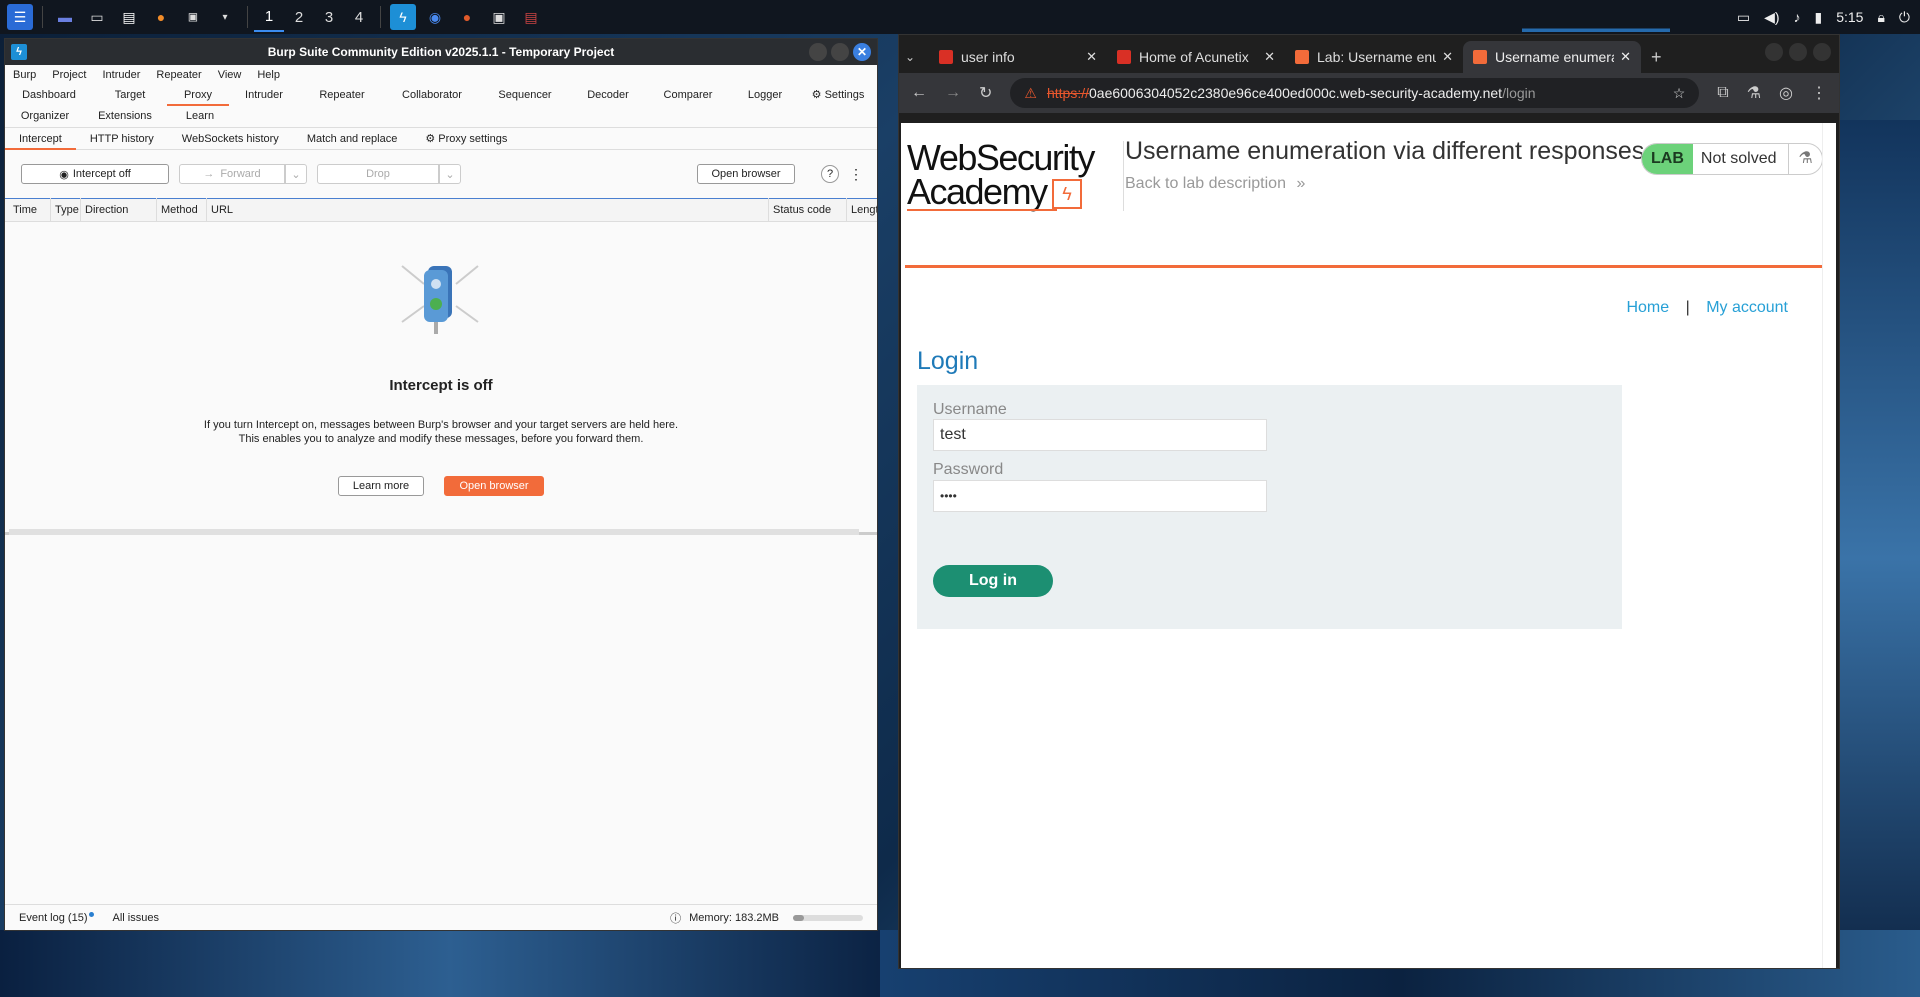 This screenshot has width=1920, height=997. What do you see at coordinates (531, 17) in the screenshot?
I see `script-icon: ▤` at bounding box center [531, 17].